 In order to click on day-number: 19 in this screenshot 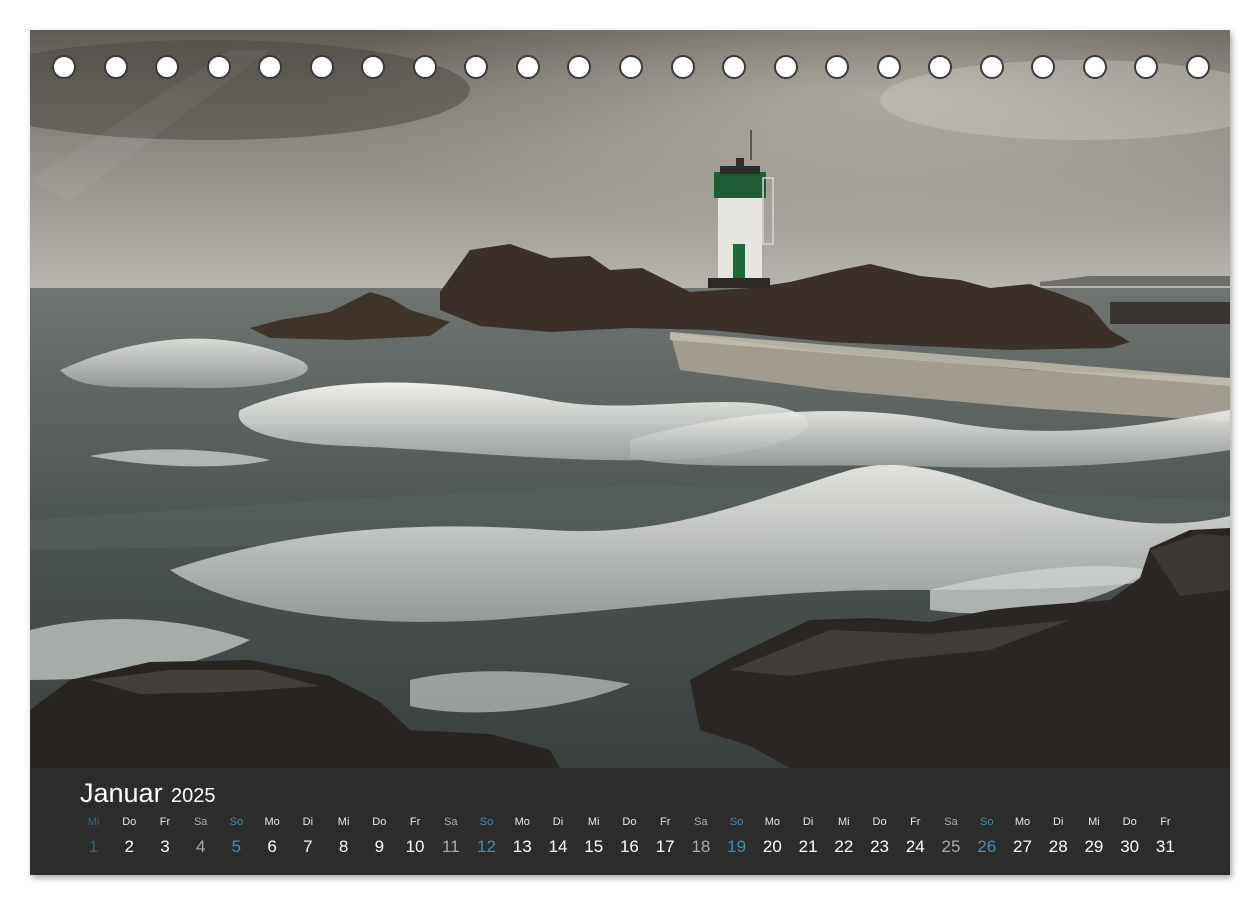, I will do `click(737, 846)`.